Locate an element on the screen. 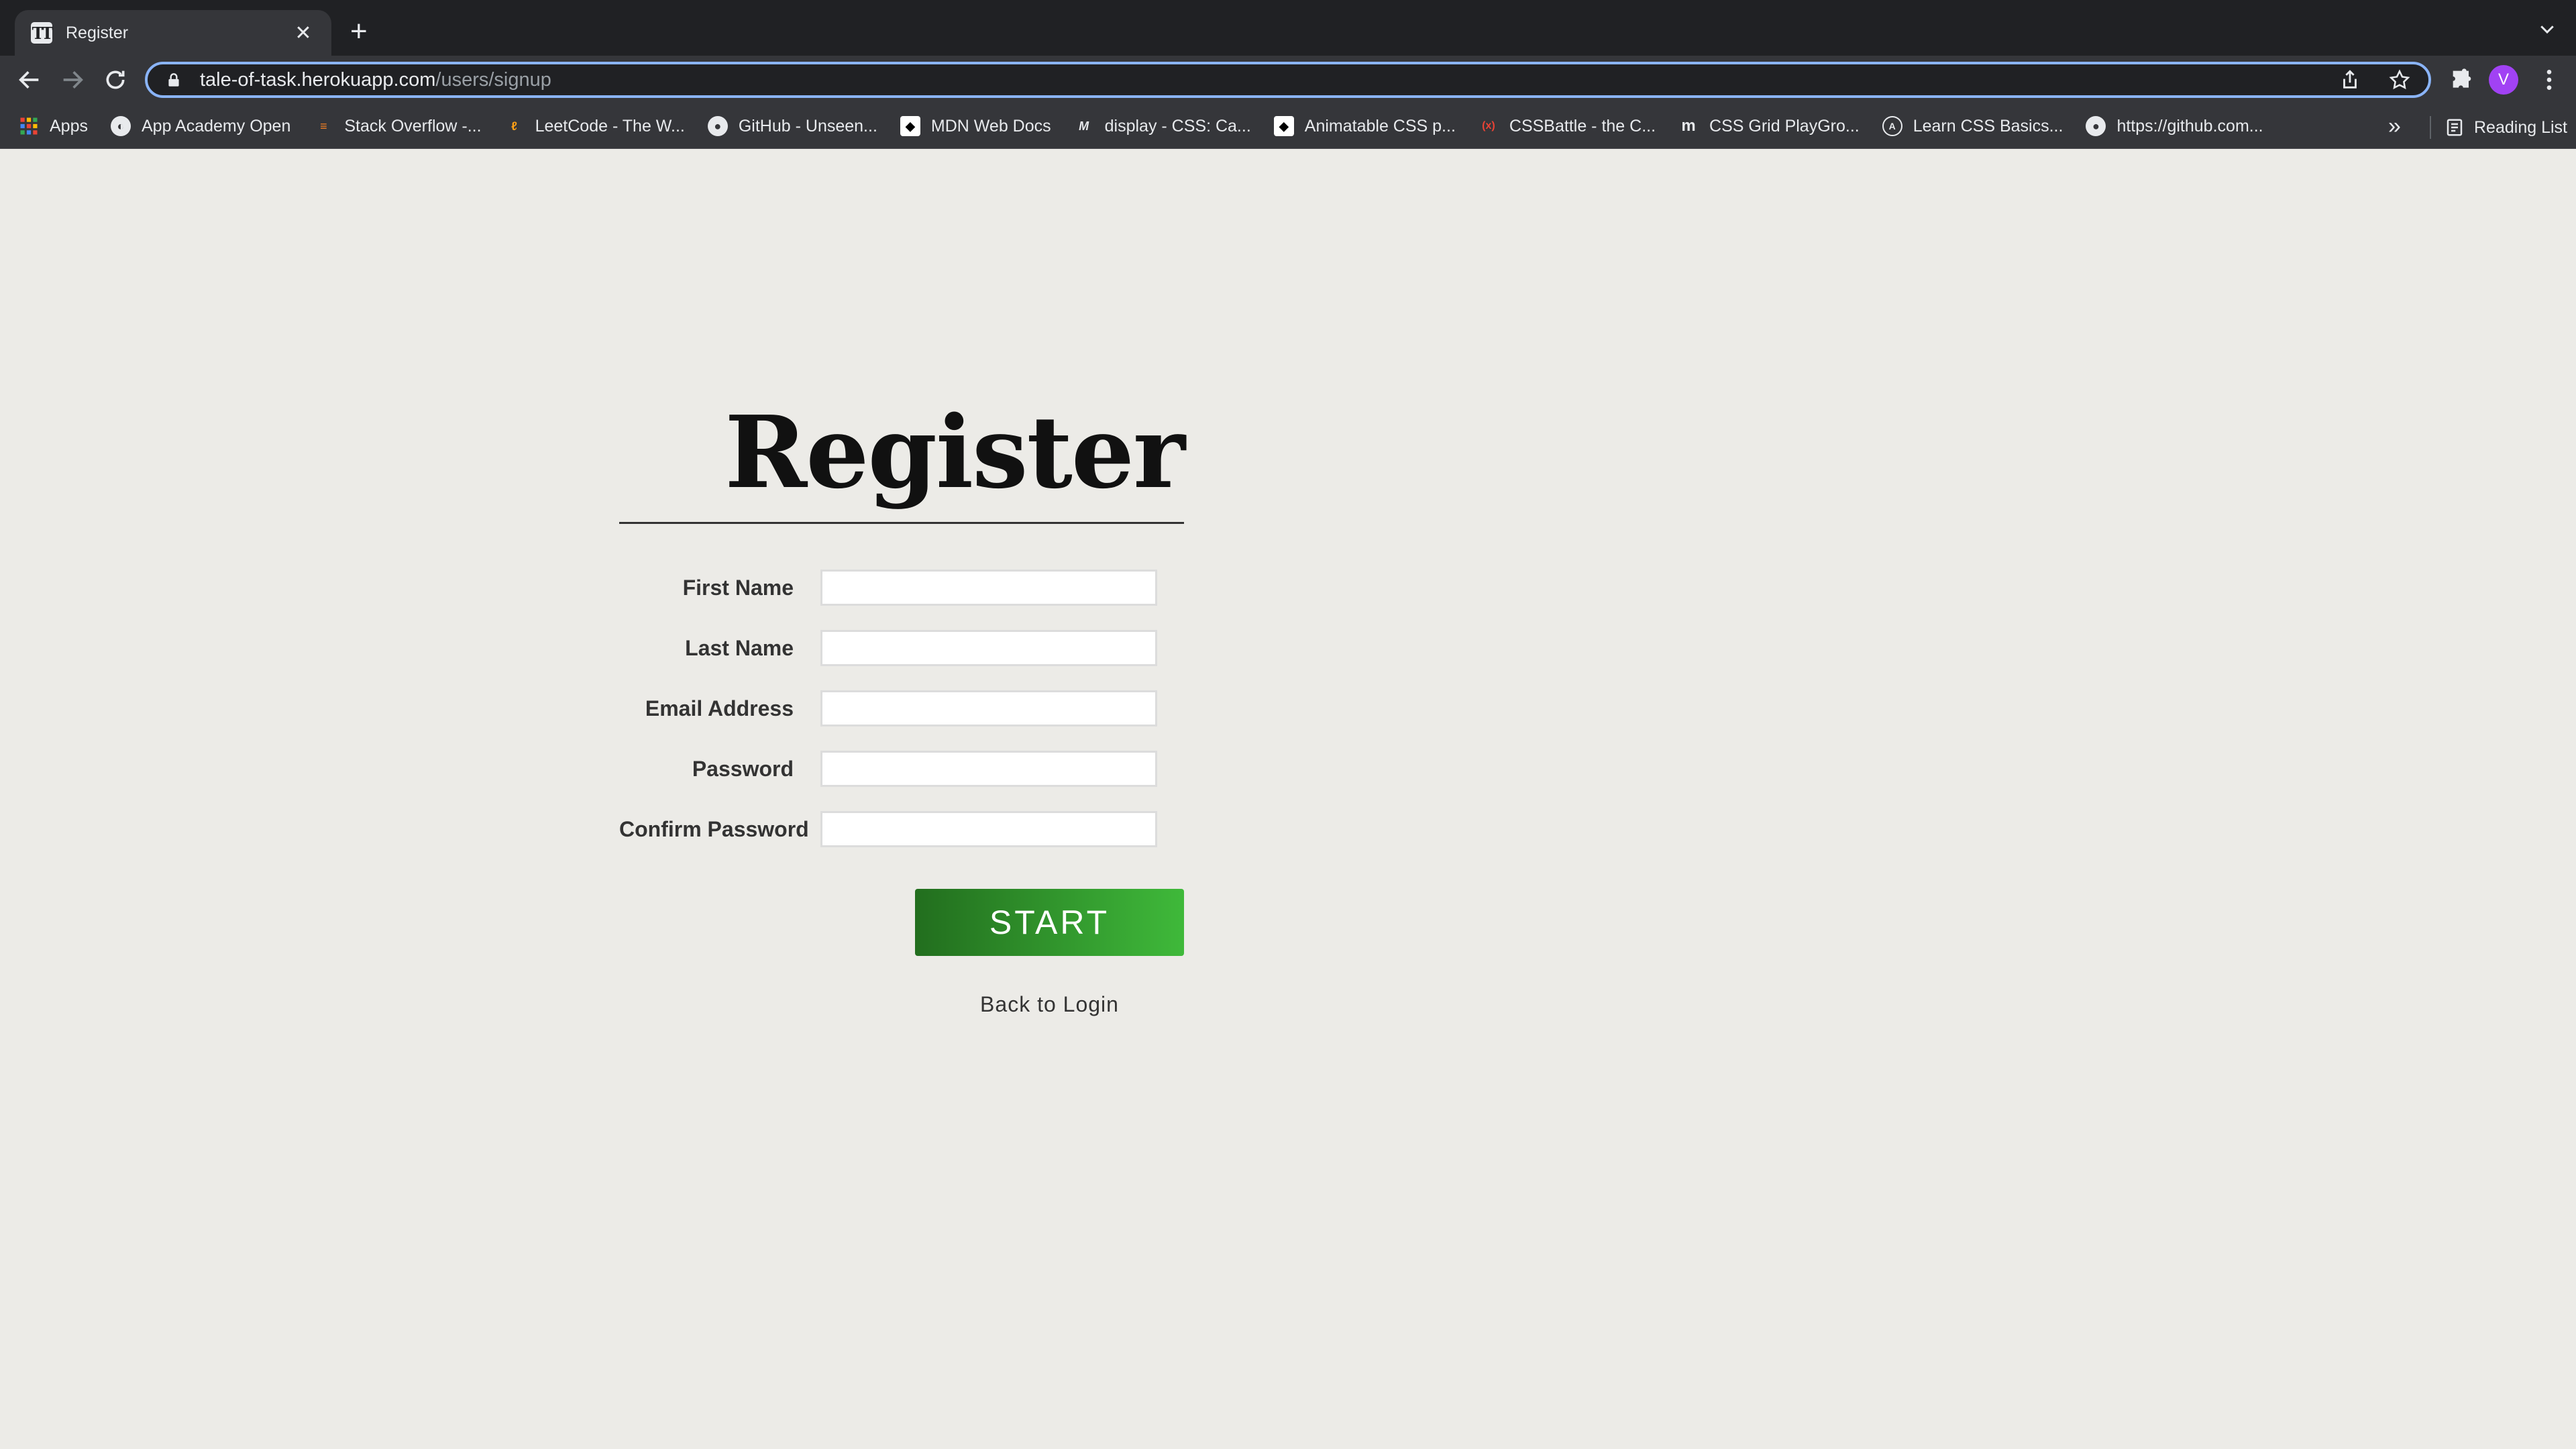 The image size is (2576, 1449). apps-grid-icon is located at coordinates (29, 126).